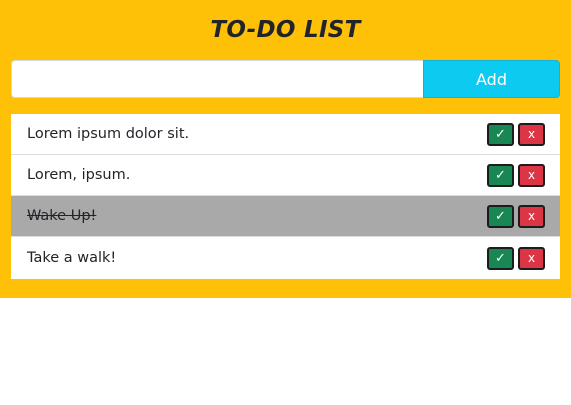 This screenshot has height=405, width=571. I want to click on todo-item-text: Wake Up!, so click(62, 216).